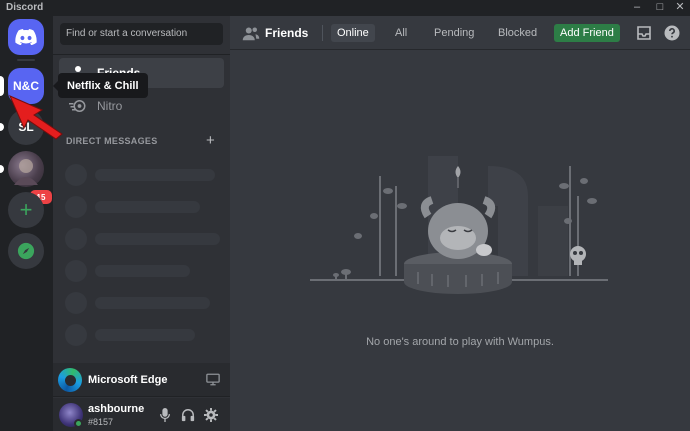  What do you see at coordinates (101, 422) in the screenshot?
I see `user-tag: #8157` at bounding box center [101, 422].